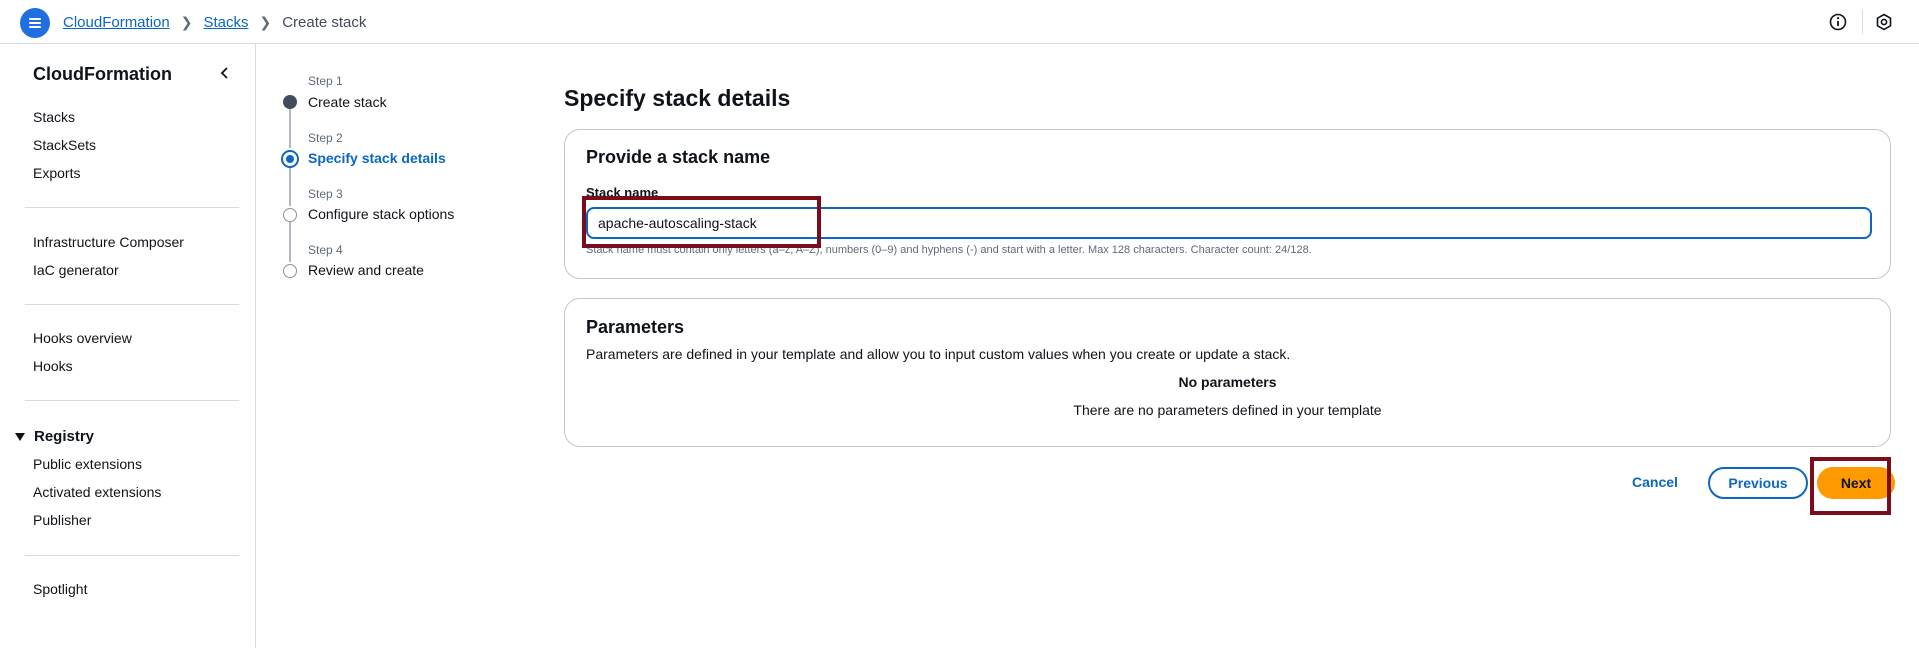 This screenshot has width=1919, height=648. What do you see at coordinates (64, 145) in the screenshot?
I see `sidebar-item-stacksets: StackSets` at bounding box center [64, 145].